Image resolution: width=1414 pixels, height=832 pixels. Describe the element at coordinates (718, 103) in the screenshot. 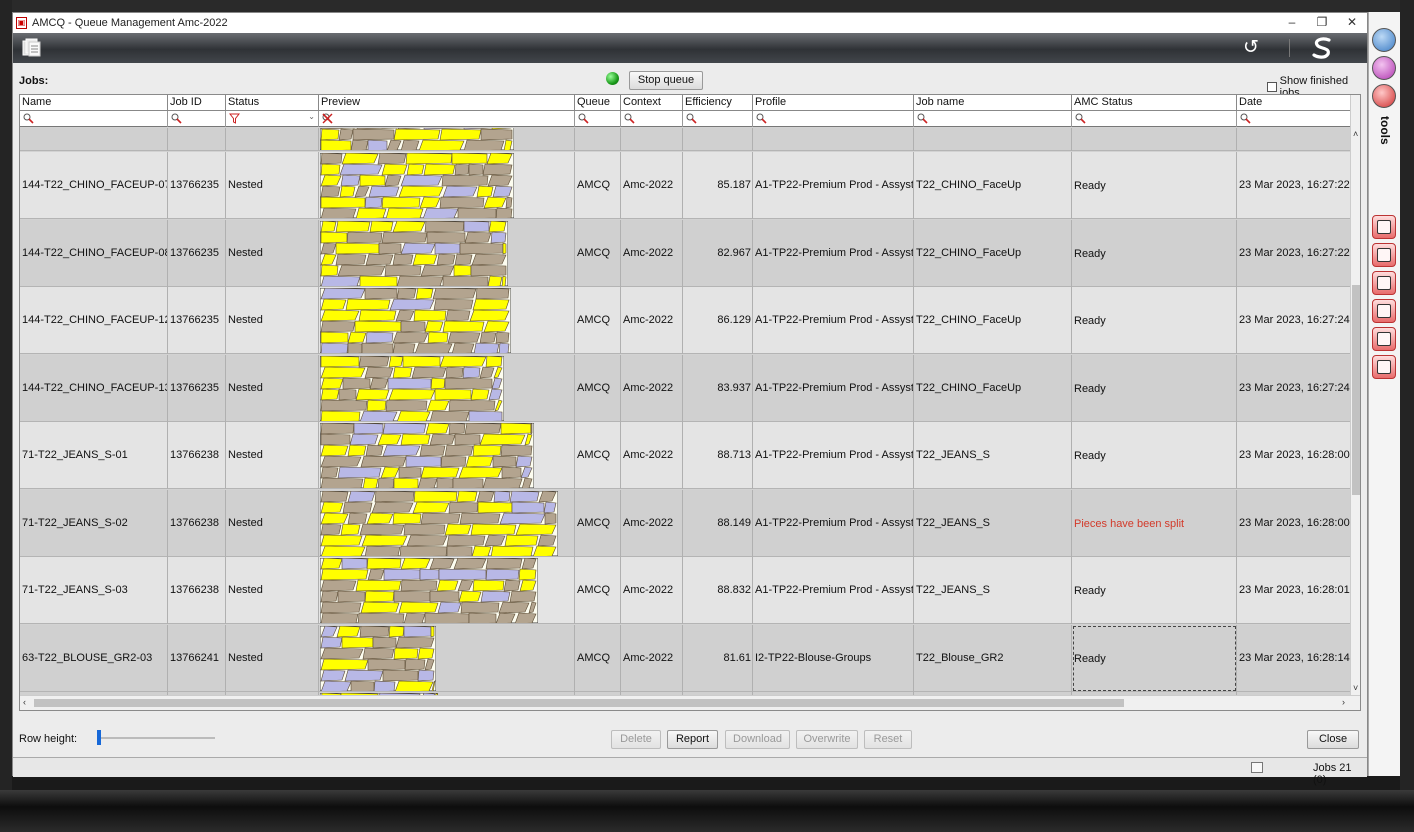

I see `column-header-efficiency: Efficiency` at that location.